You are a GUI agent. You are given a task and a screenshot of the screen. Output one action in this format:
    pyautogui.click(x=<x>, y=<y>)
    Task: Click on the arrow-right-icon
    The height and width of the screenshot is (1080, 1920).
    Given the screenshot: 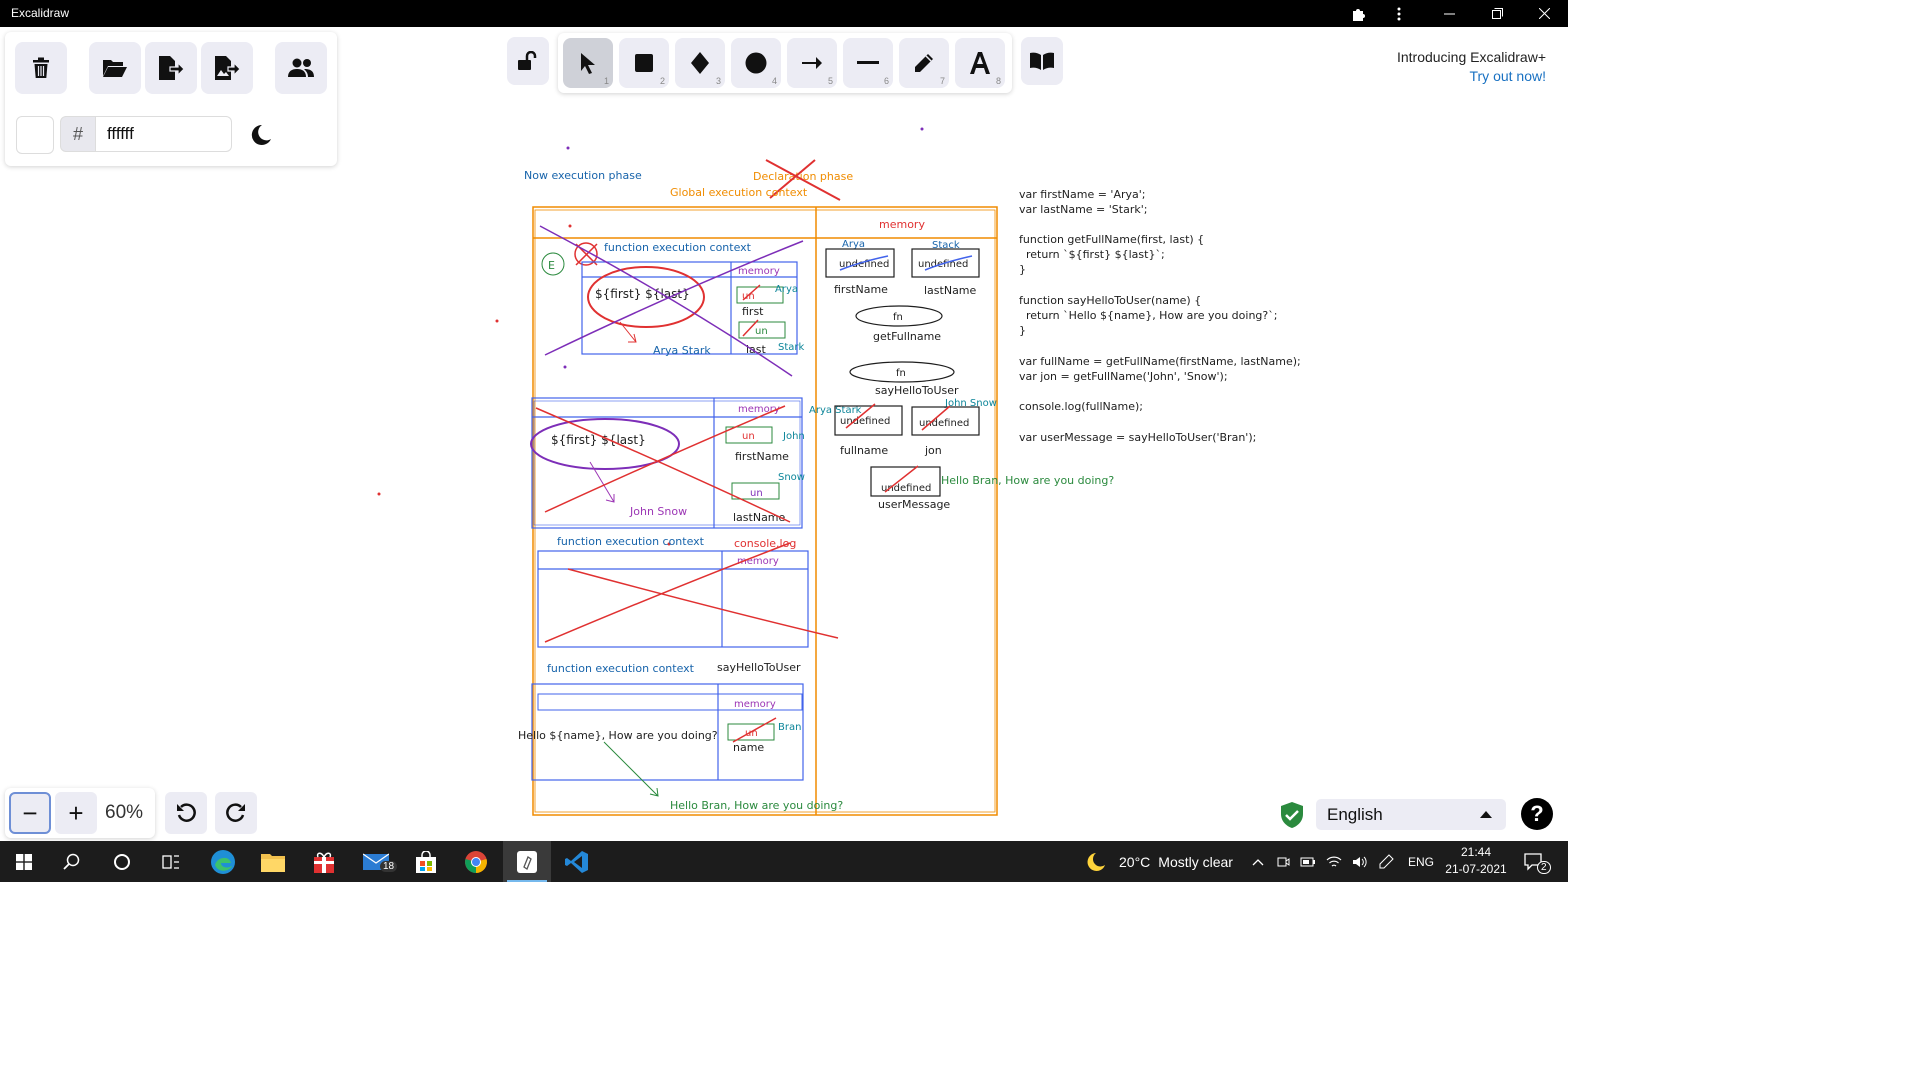 What is the action you would take?
    pyautogui.click(x=812, y=63)
    